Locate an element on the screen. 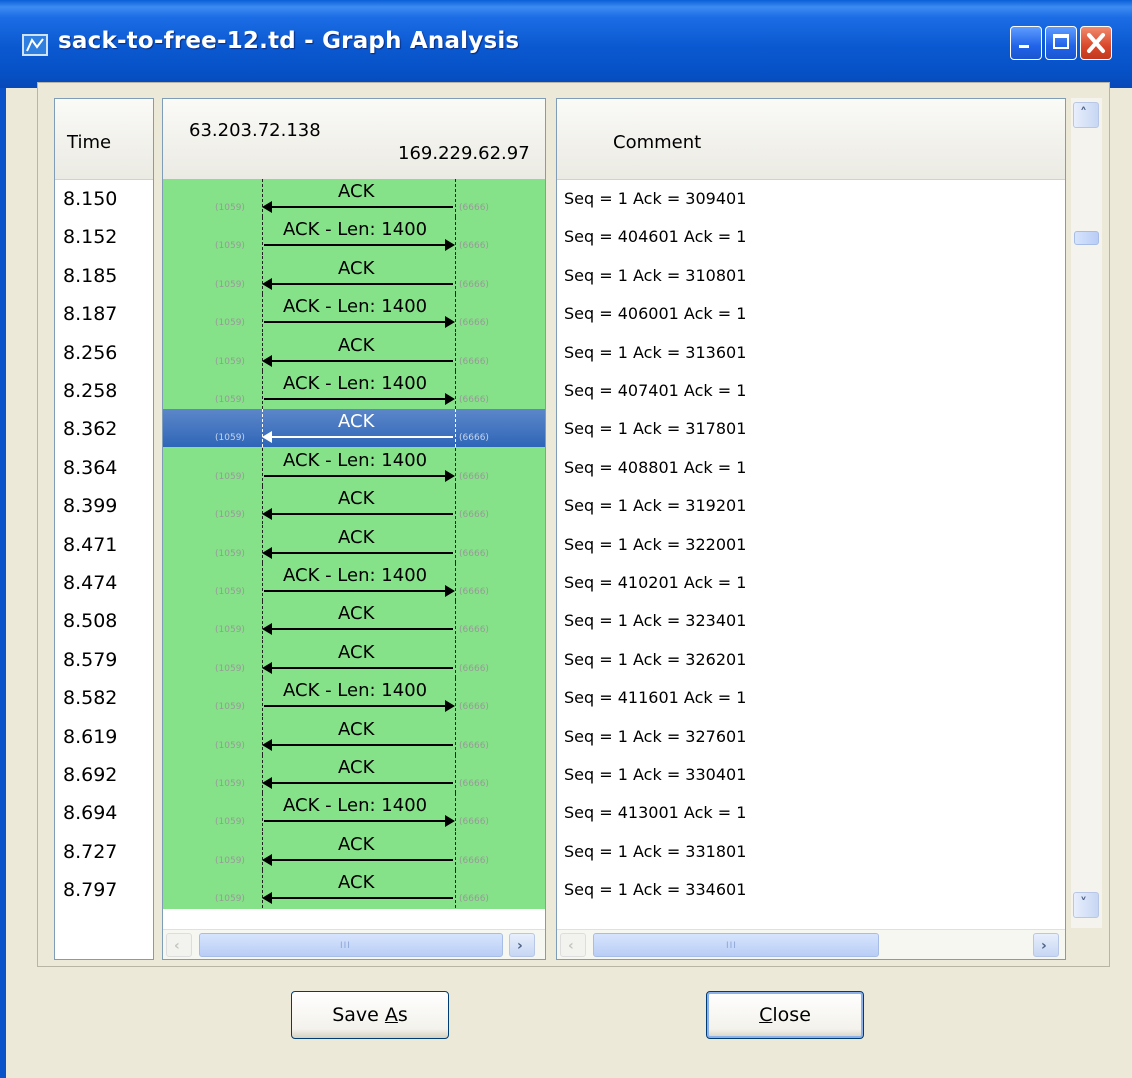  time-cell: 8.152 is located at coordinates (90, 237).